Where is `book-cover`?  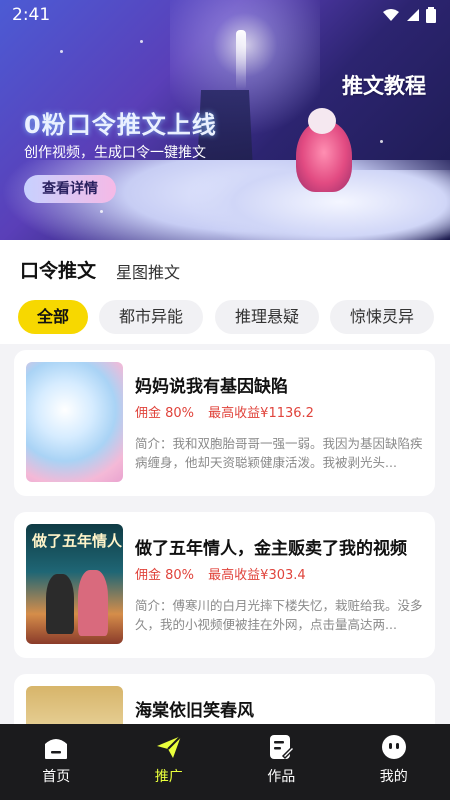
book-cover is located at coordinates (74, 422).